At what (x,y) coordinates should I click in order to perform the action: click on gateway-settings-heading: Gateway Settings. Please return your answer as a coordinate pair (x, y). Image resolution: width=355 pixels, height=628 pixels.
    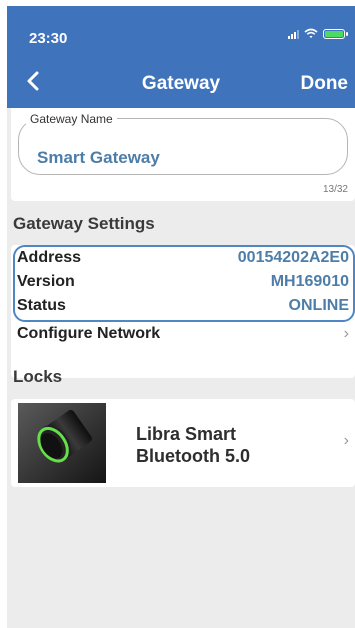
    Looking at the image, I should click on (84, 223).